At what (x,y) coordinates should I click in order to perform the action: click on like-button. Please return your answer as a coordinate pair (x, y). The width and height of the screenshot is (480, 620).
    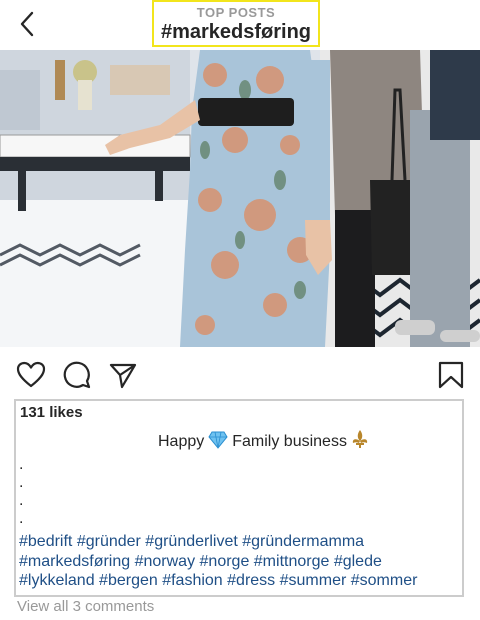
    Looking at the image, I should click on (31, 375).